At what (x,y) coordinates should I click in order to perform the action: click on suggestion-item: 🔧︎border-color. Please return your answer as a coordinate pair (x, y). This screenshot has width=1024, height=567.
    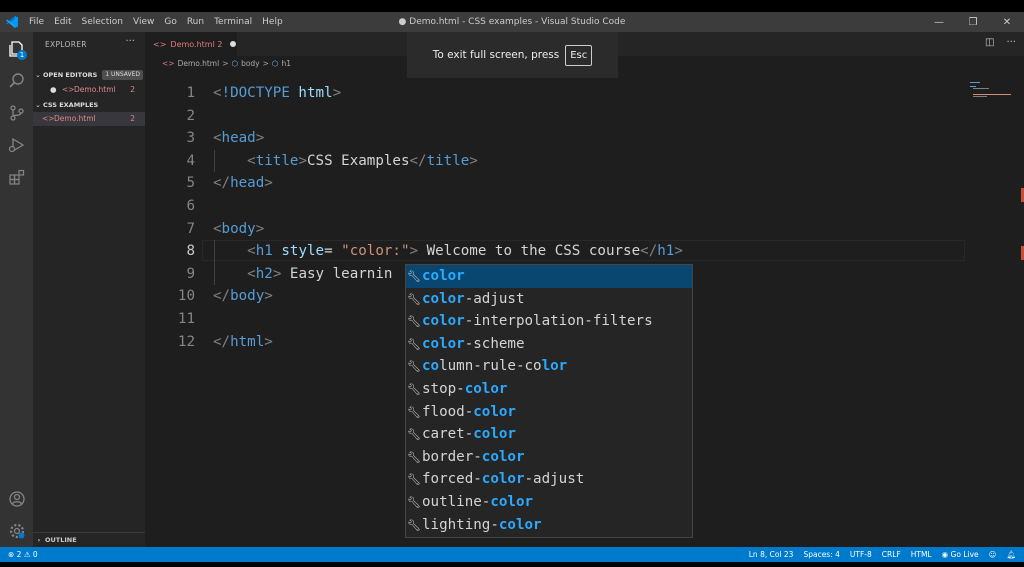
    Looking at the image, I should click on (549, 457).